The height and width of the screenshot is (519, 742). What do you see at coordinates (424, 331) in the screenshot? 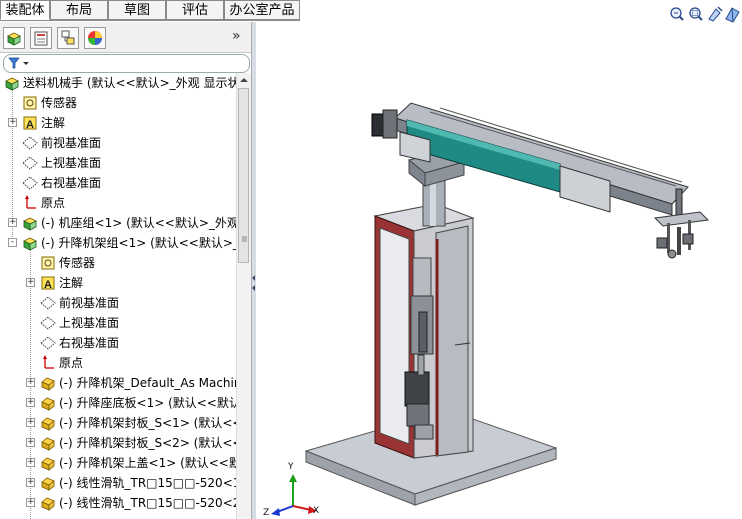
I see `lifting-frame` at bounding box center [424, 331].